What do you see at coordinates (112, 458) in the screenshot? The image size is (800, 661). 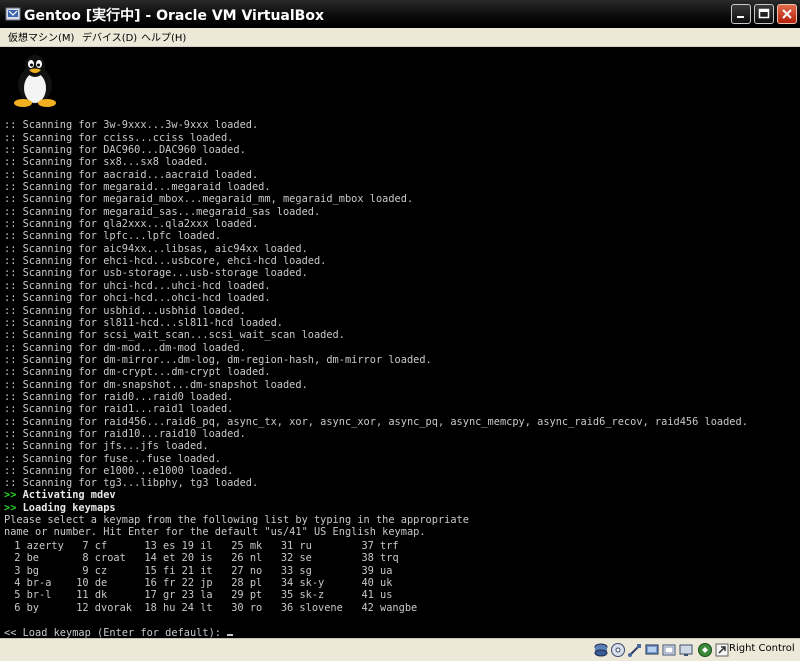 I see `log-line: :: Scanning for fuse...fuse loaded.` at bounding box center [112, 458].